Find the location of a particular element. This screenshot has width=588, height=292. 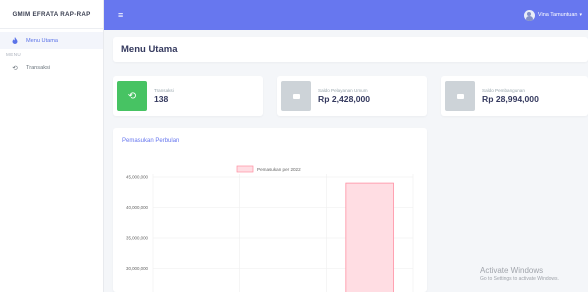

page-title: Menu Utama is located at coordinates (149, 49).